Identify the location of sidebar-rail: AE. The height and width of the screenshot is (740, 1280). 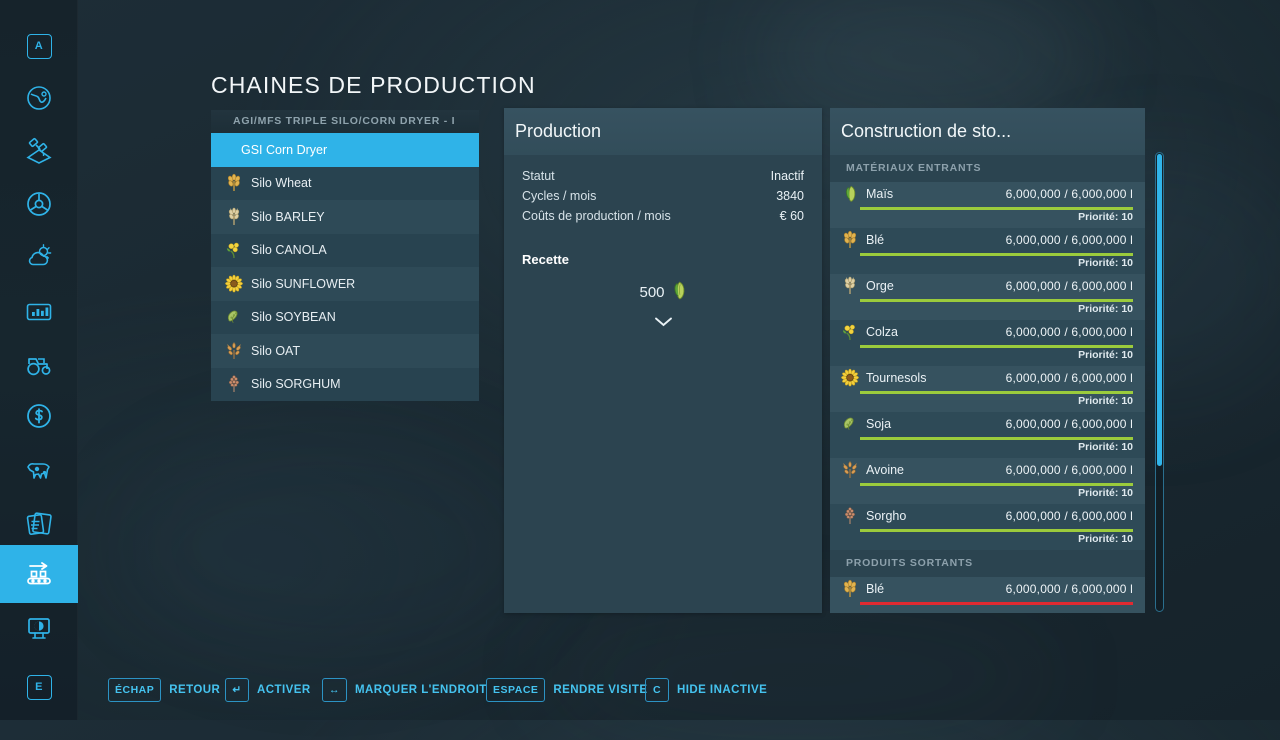
(39, 360).